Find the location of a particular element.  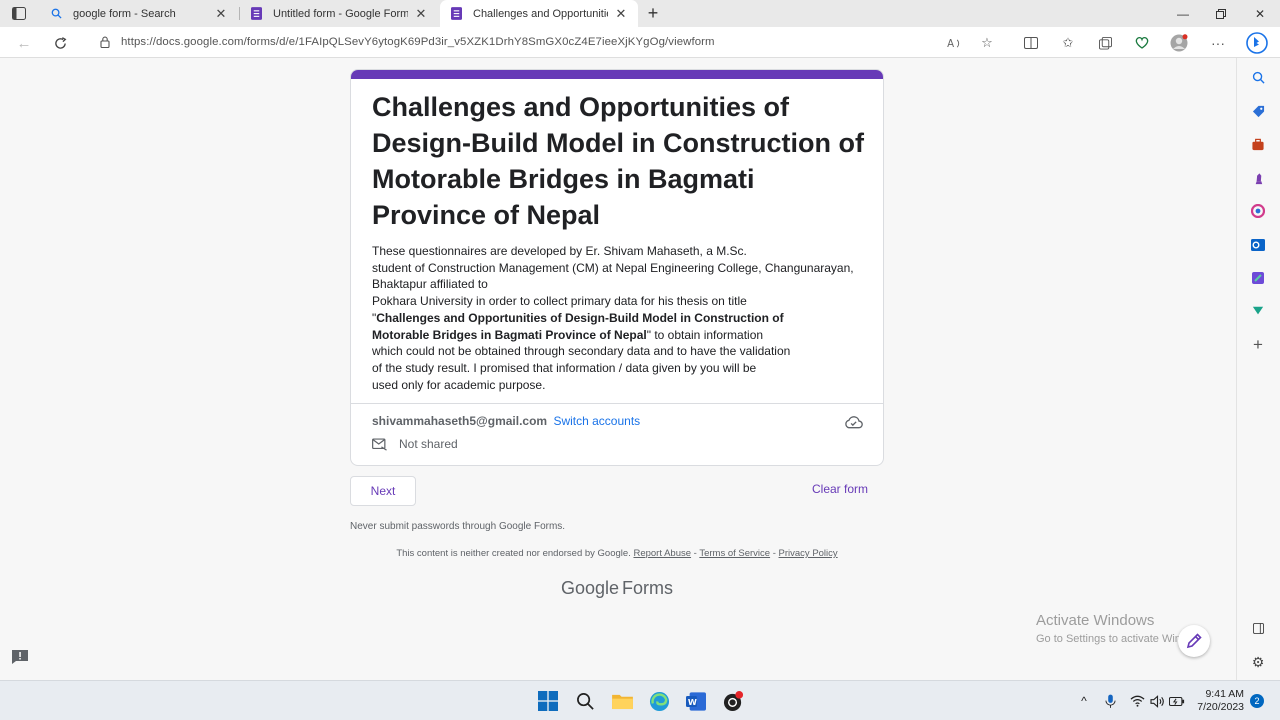

refresh-icon is located at coordinates (60, 43).